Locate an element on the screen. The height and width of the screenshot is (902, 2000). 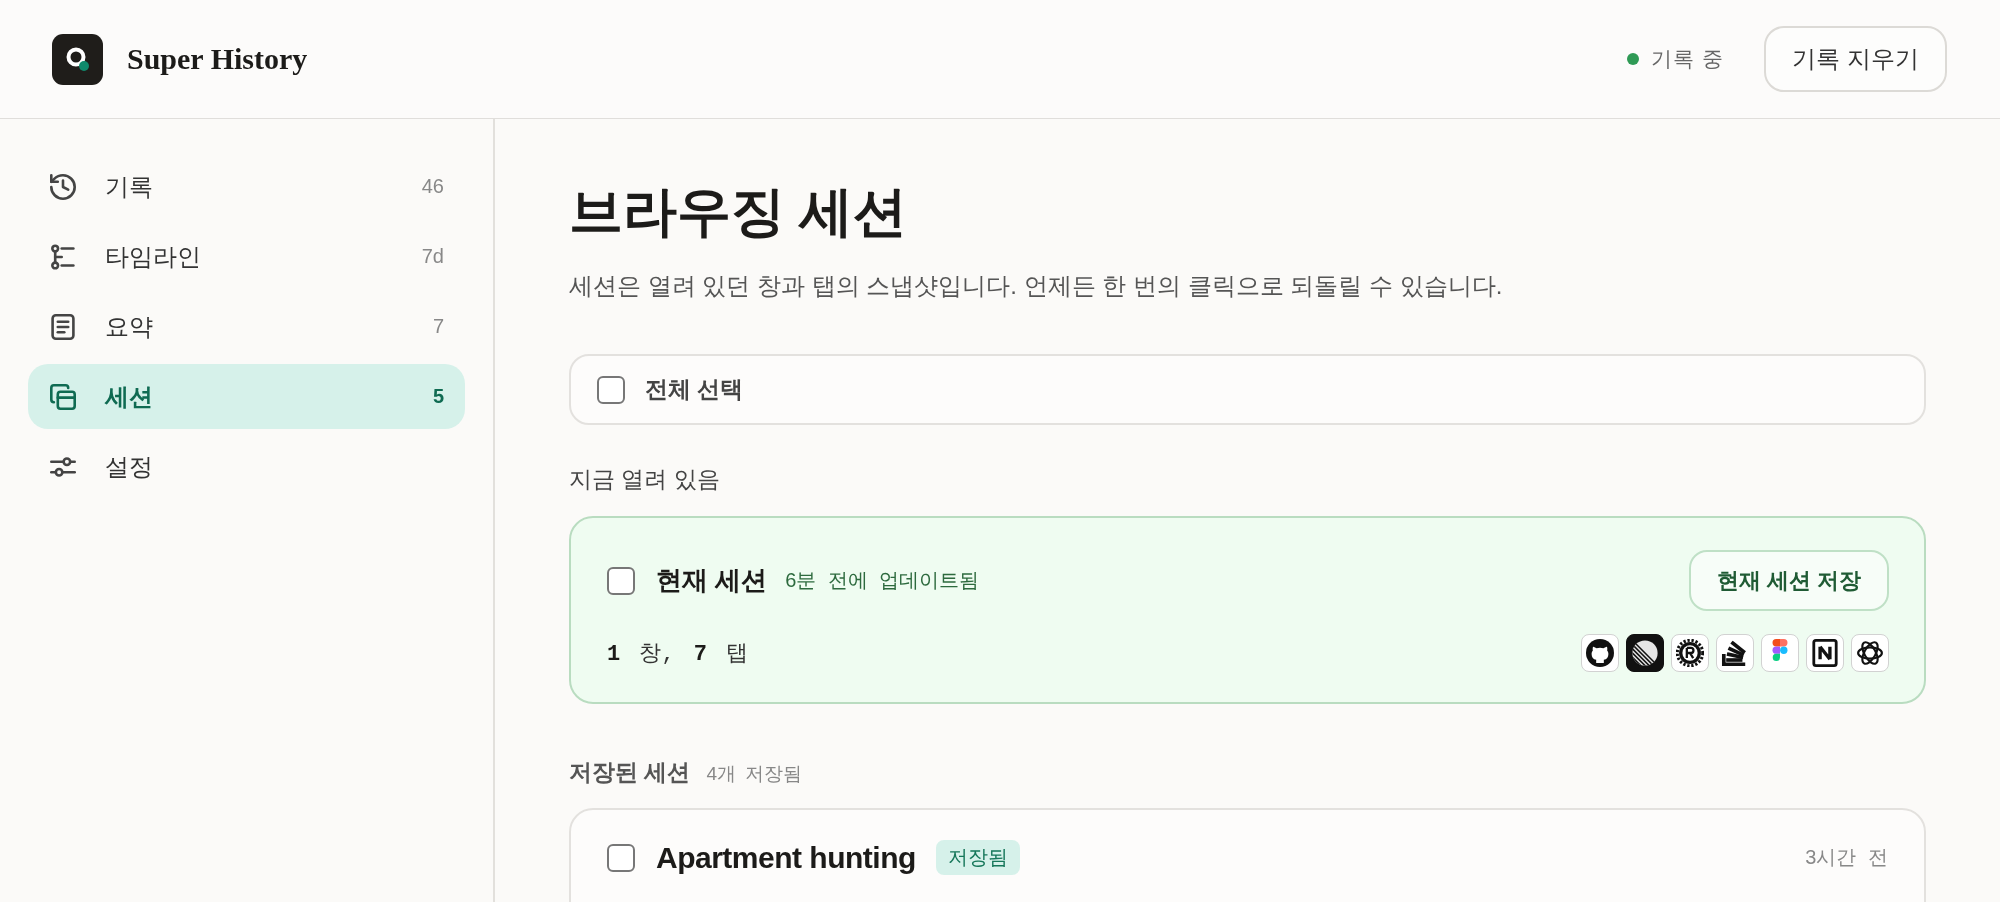
sidebar-item: 요약 7 is located at coordinates (246, 326).